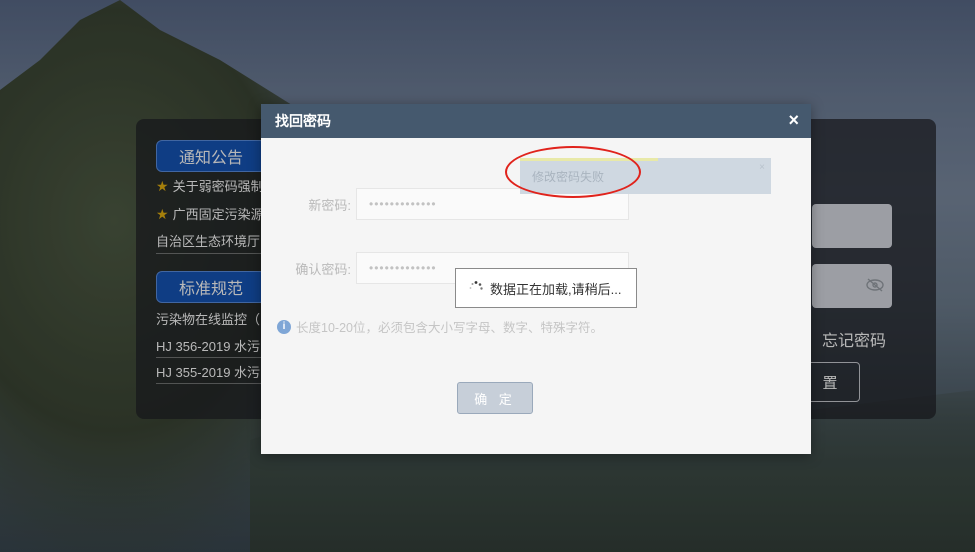  I want to click on dialog-header: 找回密码 ×, so click(536, 121).